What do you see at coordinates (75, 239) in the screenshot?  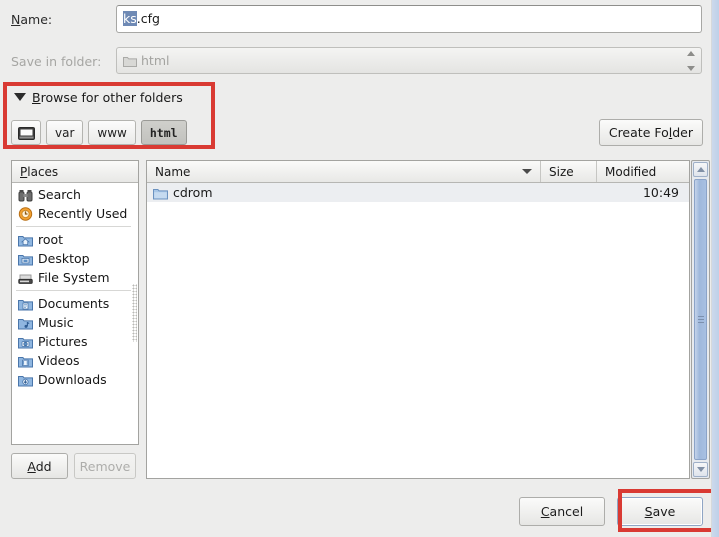 I see `sidebar-item-root: root` at bounding box center [75, 239].